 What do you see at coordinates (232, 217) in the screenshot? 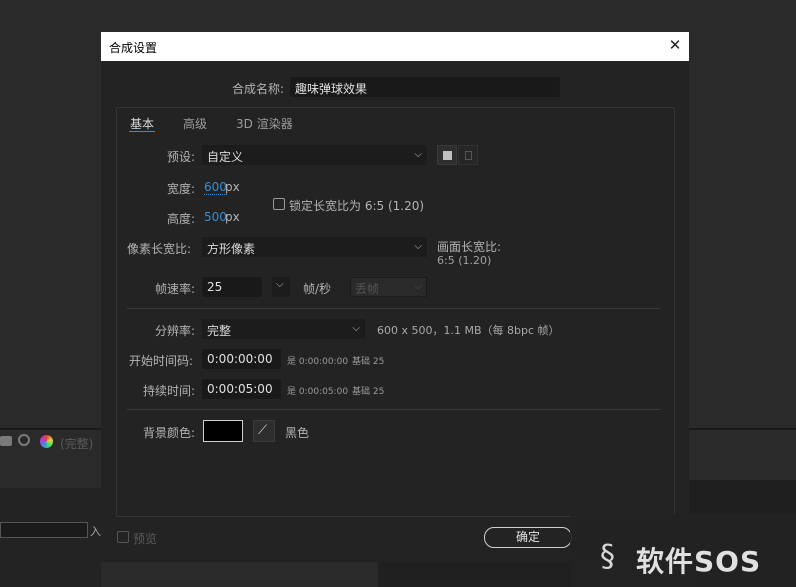
I see `height-unit: px` at bounding box center [232, 217].